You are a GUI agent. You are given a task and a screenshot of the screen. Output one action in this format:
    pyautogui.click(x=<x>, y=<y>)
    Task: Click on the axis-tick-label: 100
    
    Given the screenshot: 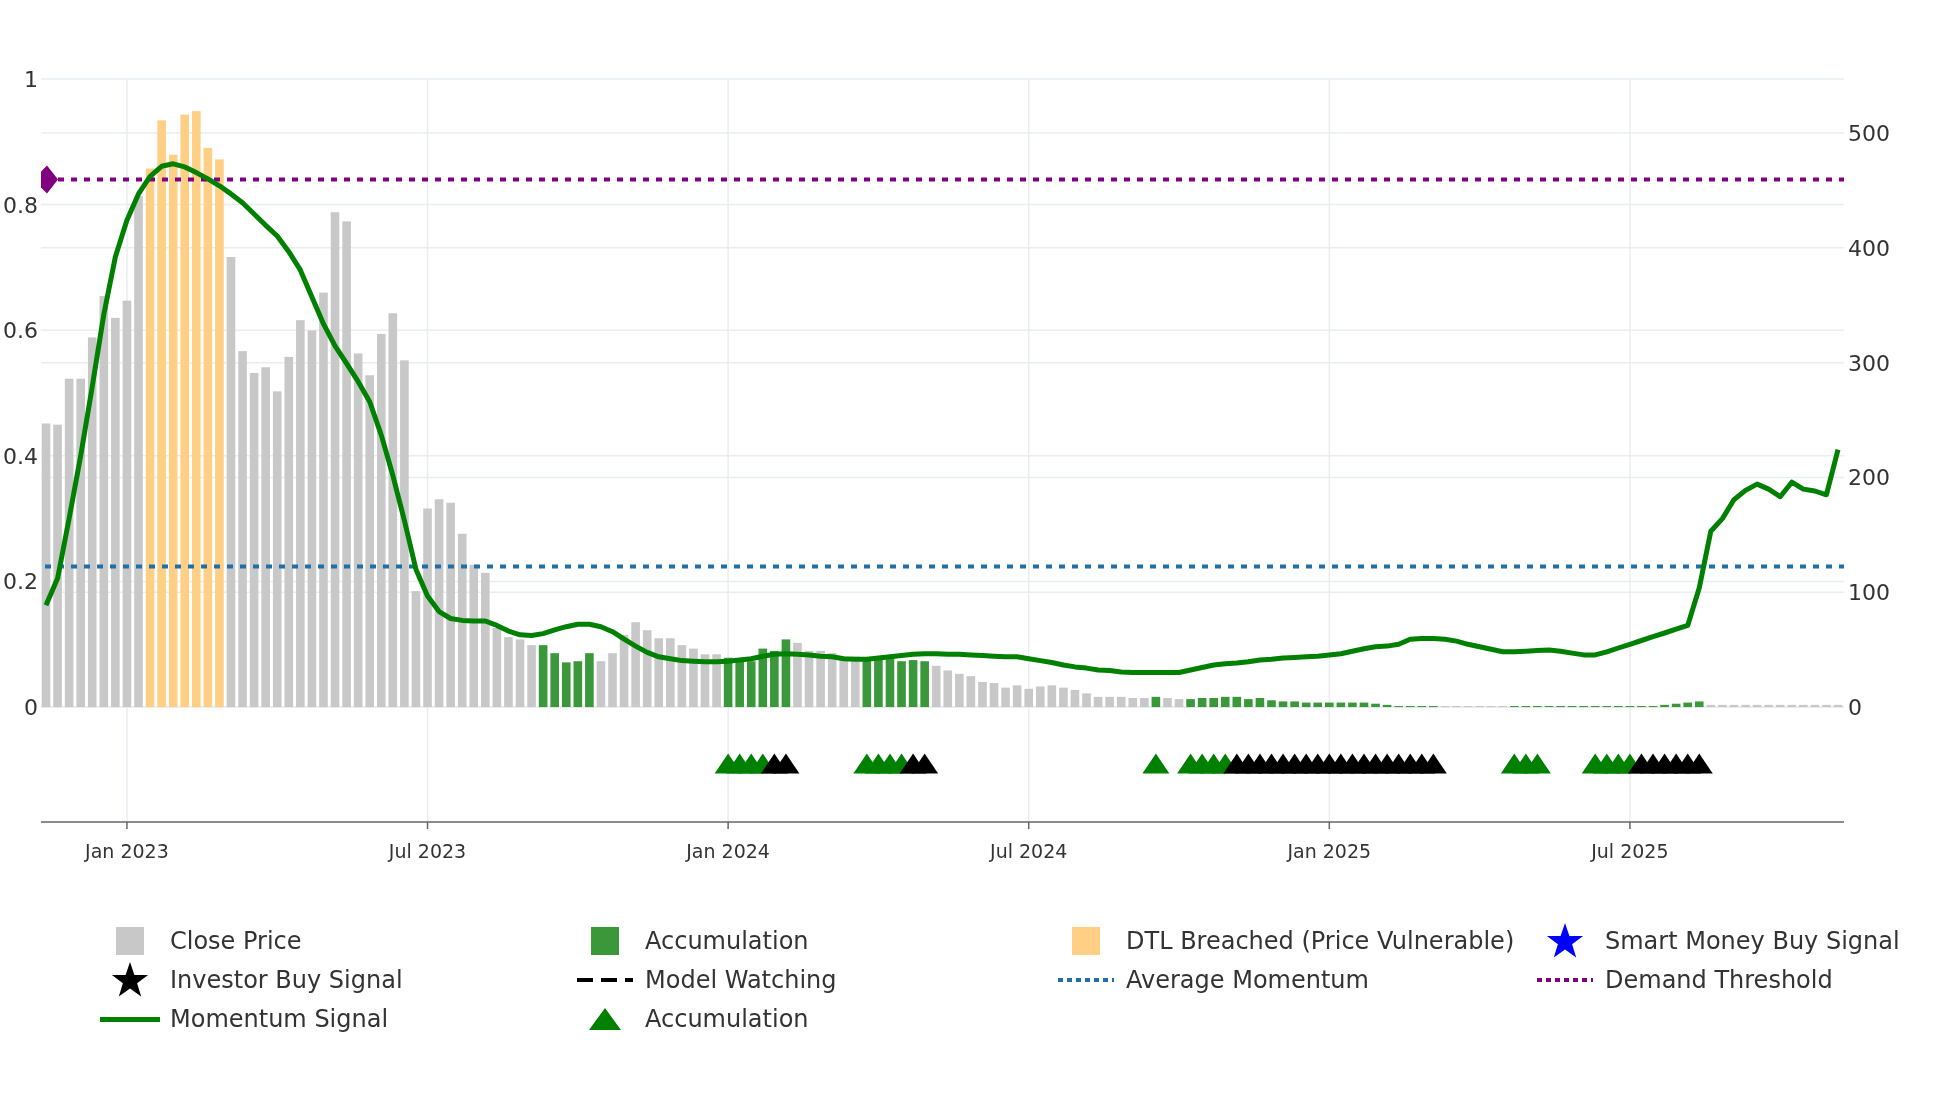 What is the action you would take?
    pyautogui.click(x=1869, y=593)
    